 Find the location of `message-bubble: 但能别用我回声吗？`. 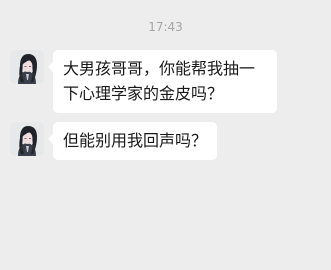

message-bubble: 但能别用我回声吗？ is located at coordinates (132, 141).